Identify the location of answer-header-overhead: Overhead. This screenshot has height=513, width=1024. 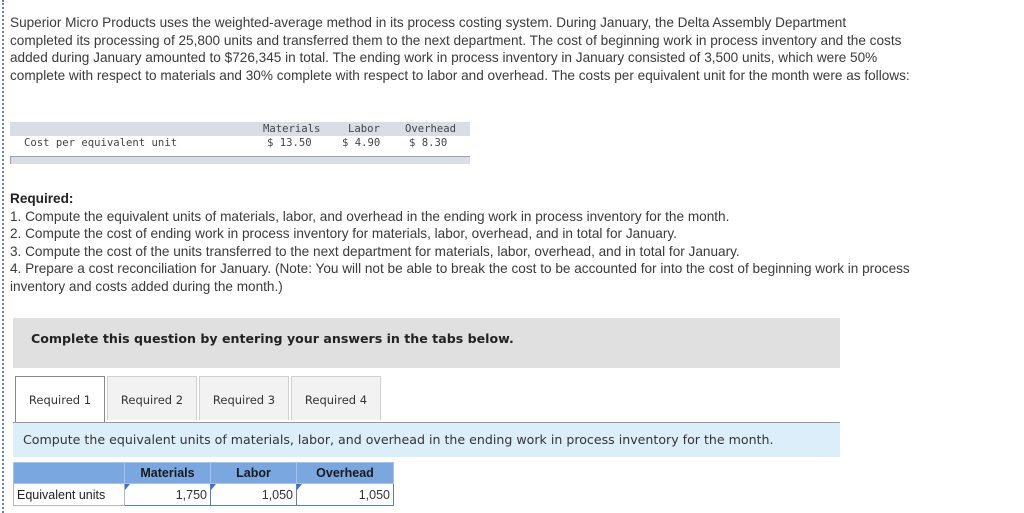
(345, 473).